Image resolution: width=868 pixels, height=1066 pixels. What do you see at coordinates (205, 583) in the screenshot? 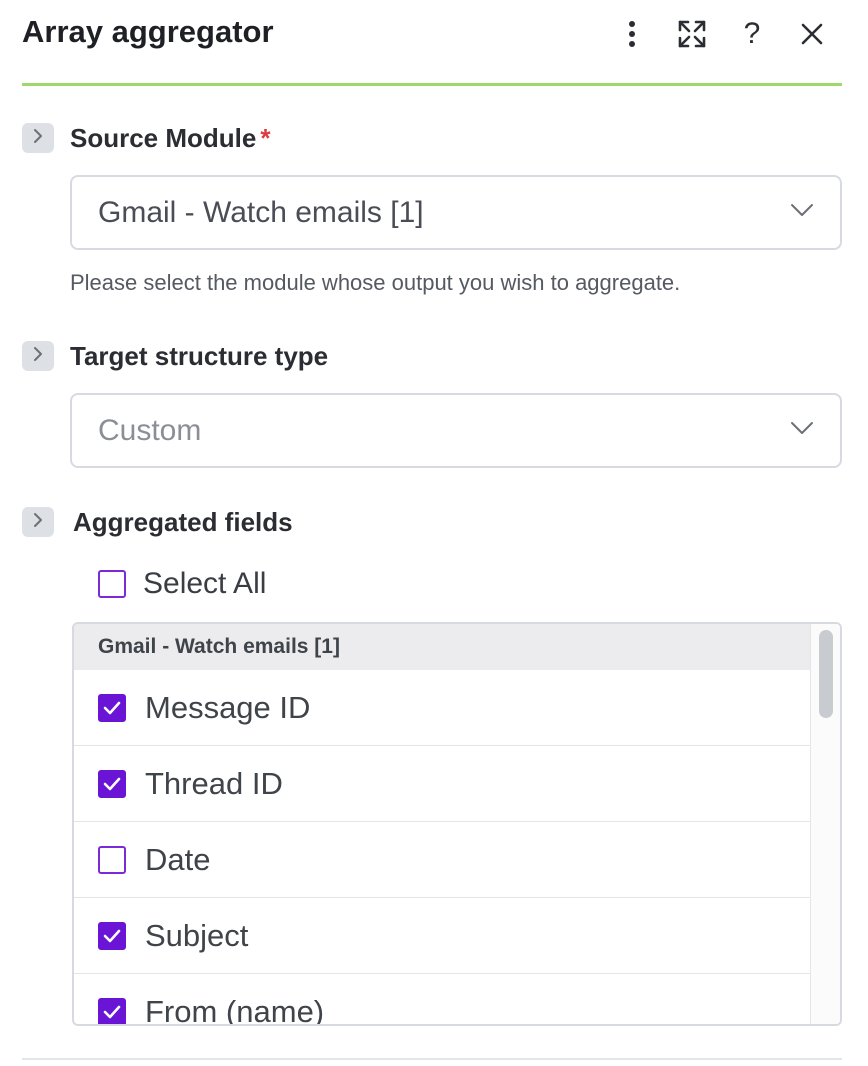
I see `select-all-label: Select All` at bounding box center [205, 583].